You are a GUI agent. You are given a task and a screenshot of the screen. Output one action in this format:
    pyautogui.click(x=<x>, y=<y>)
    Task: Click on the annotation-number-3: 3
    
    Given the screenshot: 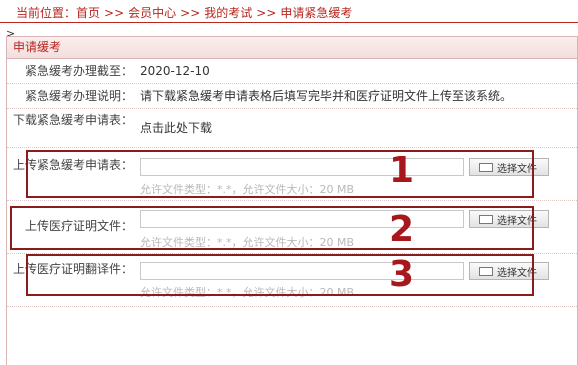 What is the action you would take?
    pyautogui.click(x=402, y=274)
    